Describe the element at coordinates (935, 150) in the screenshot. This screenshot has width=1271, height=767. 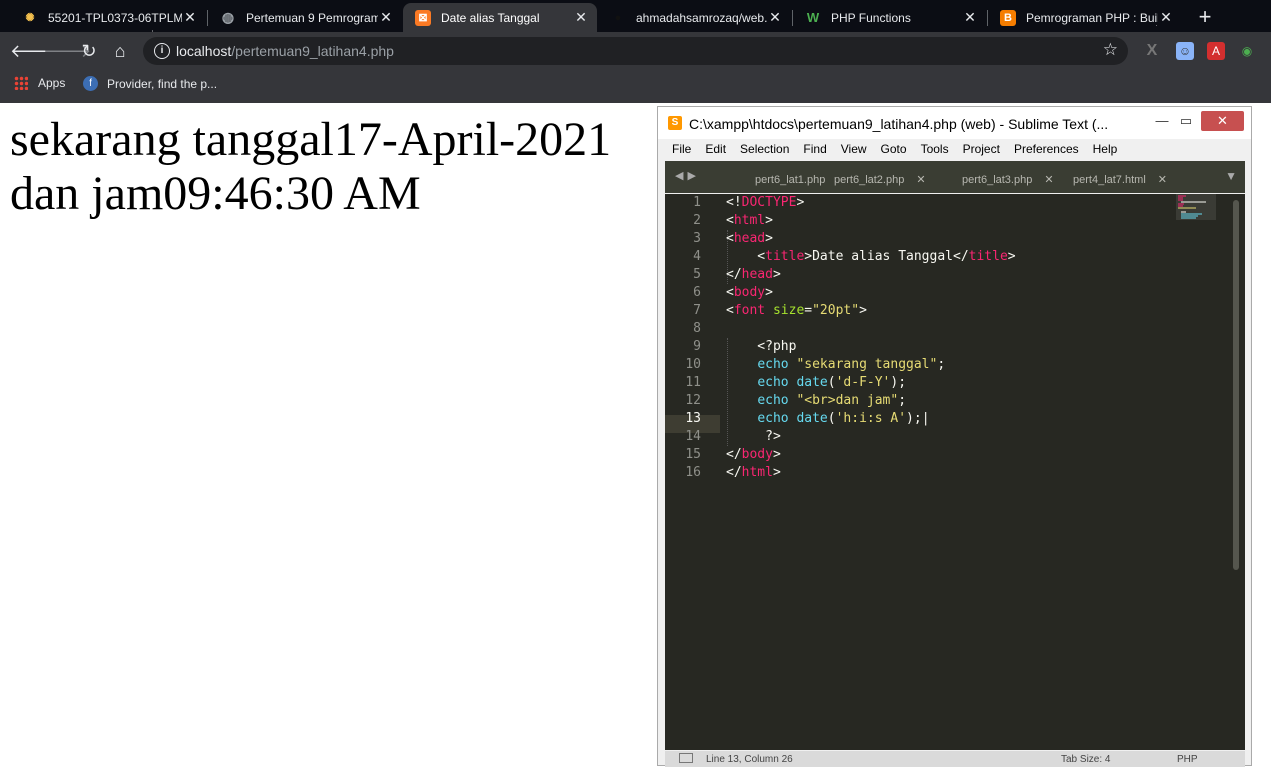
I see `menu-tools: Tools` at that location.